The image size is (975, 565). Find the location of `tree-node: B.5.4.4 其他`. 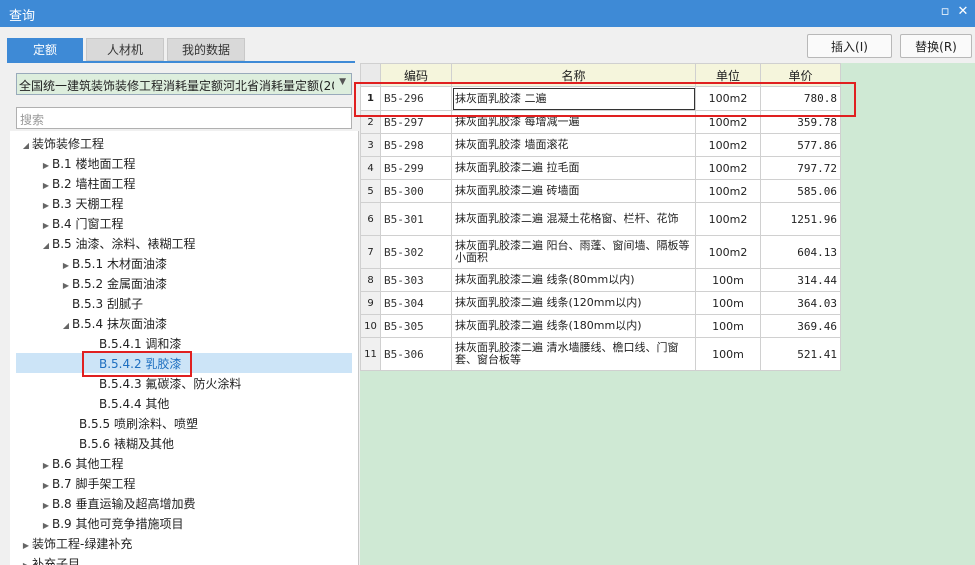

tree-node: B.5.4.4 其他 is located at coordinates (134, 404).